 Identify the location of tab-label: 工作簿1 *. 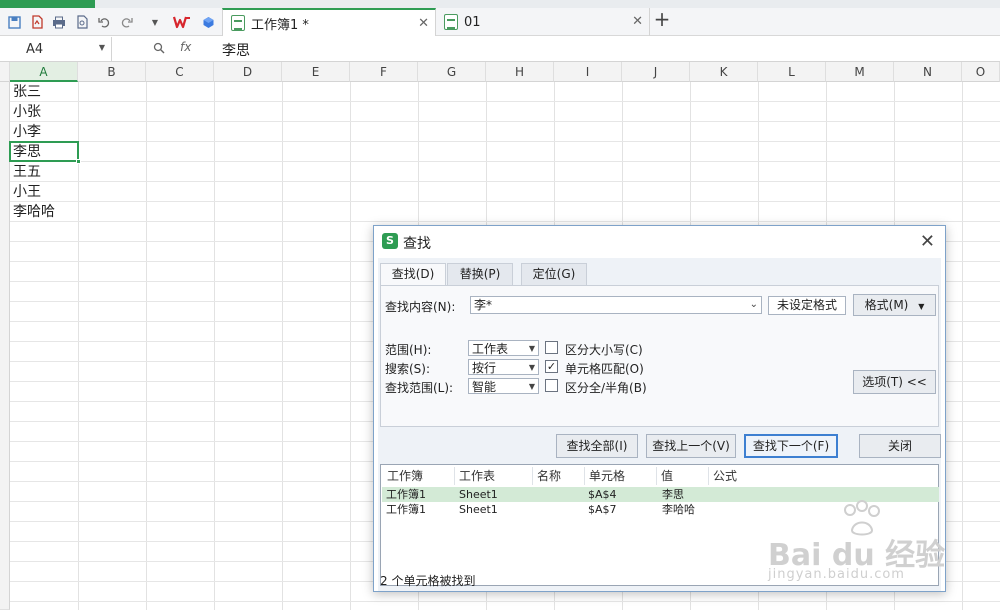
(280, 25).